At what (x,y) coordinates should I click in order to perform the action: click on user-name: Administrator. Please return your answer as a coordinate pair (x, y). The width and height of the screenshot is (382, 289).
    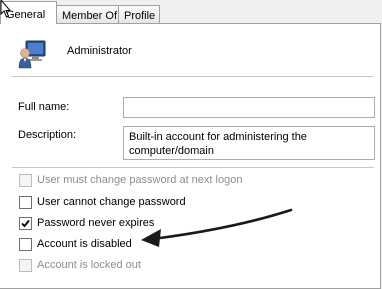
    Looking at the image, I should click on (99, 51).